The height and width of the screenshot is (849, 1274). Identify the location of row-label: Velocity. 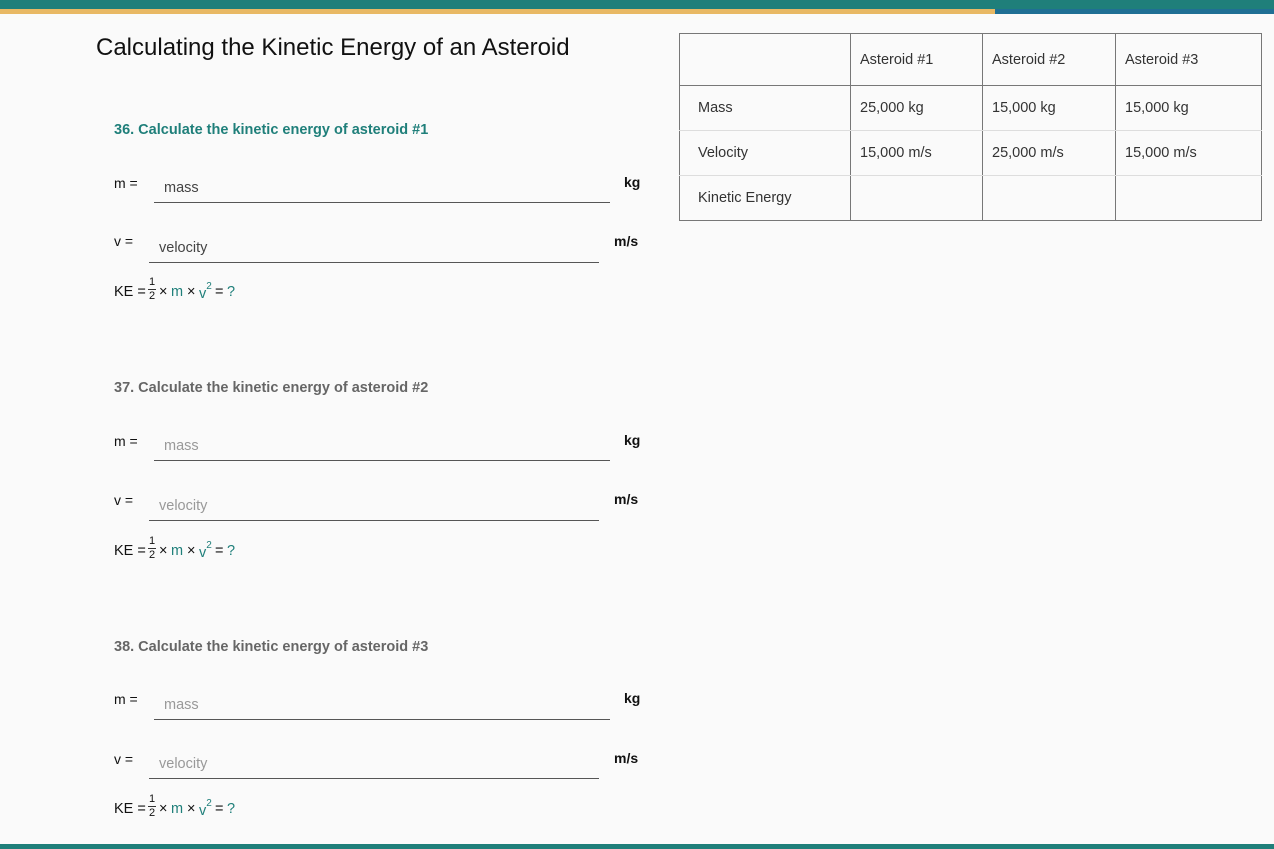
(765, 153).